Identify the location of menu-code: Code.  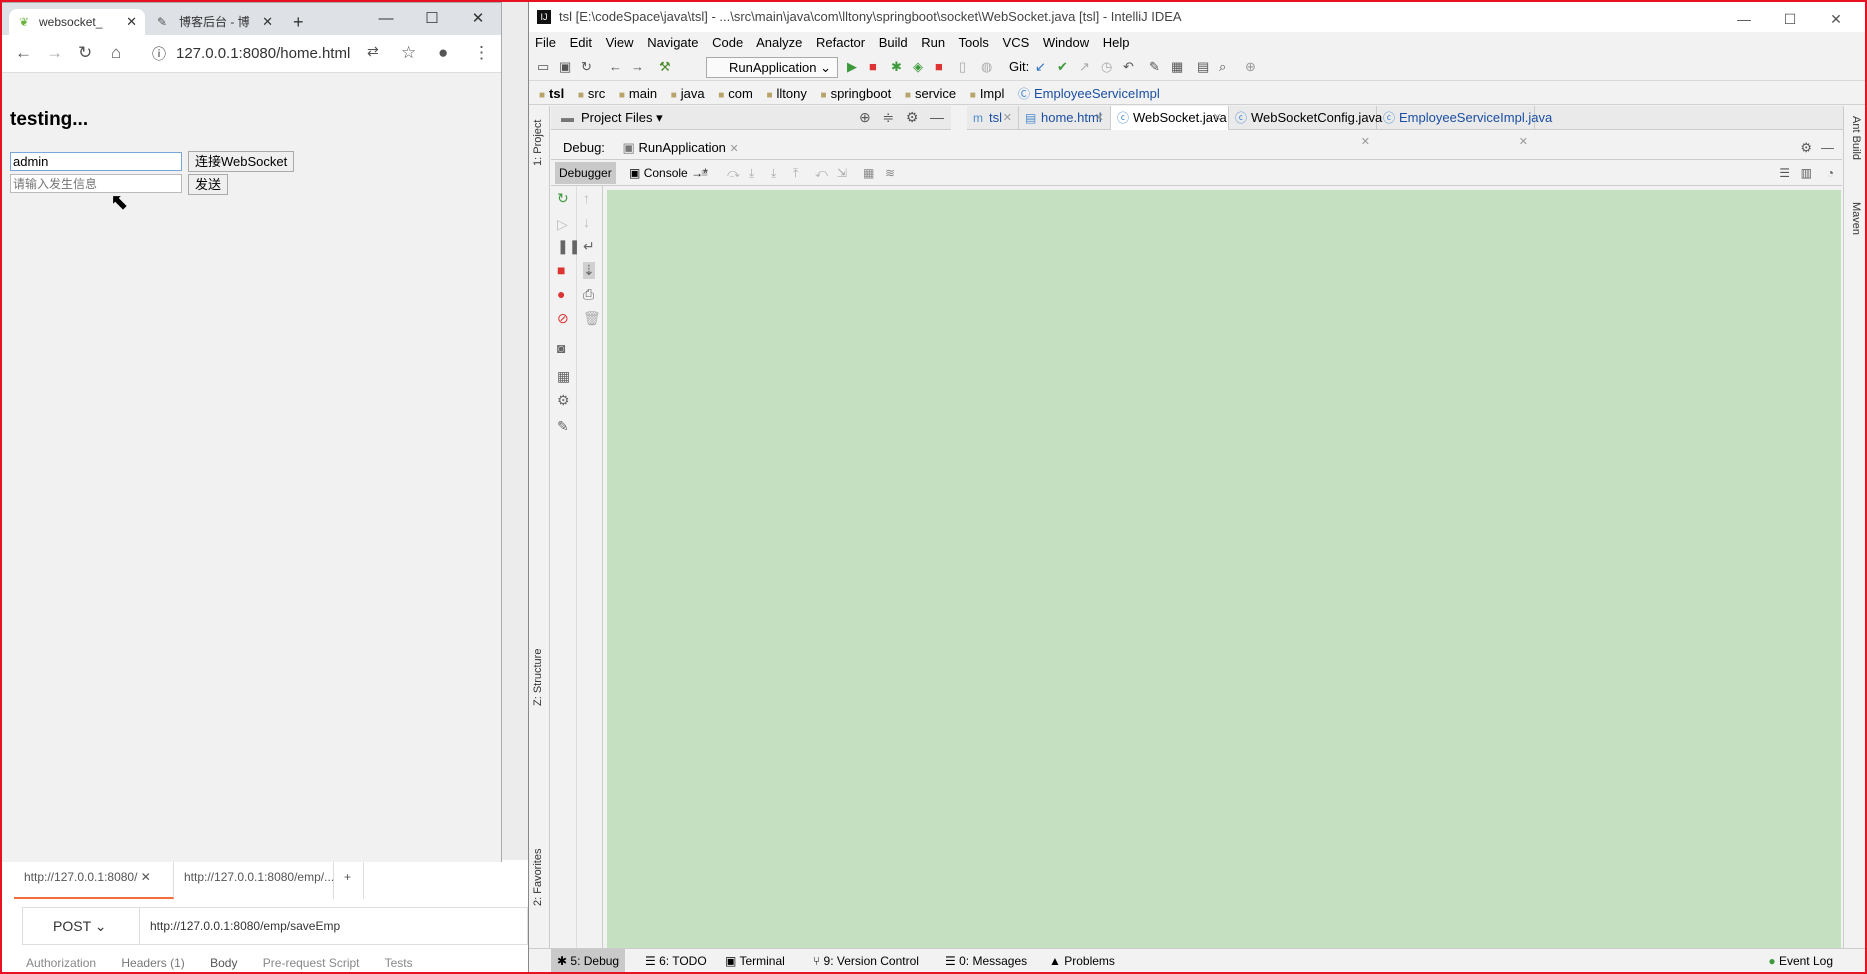
(727, 42).